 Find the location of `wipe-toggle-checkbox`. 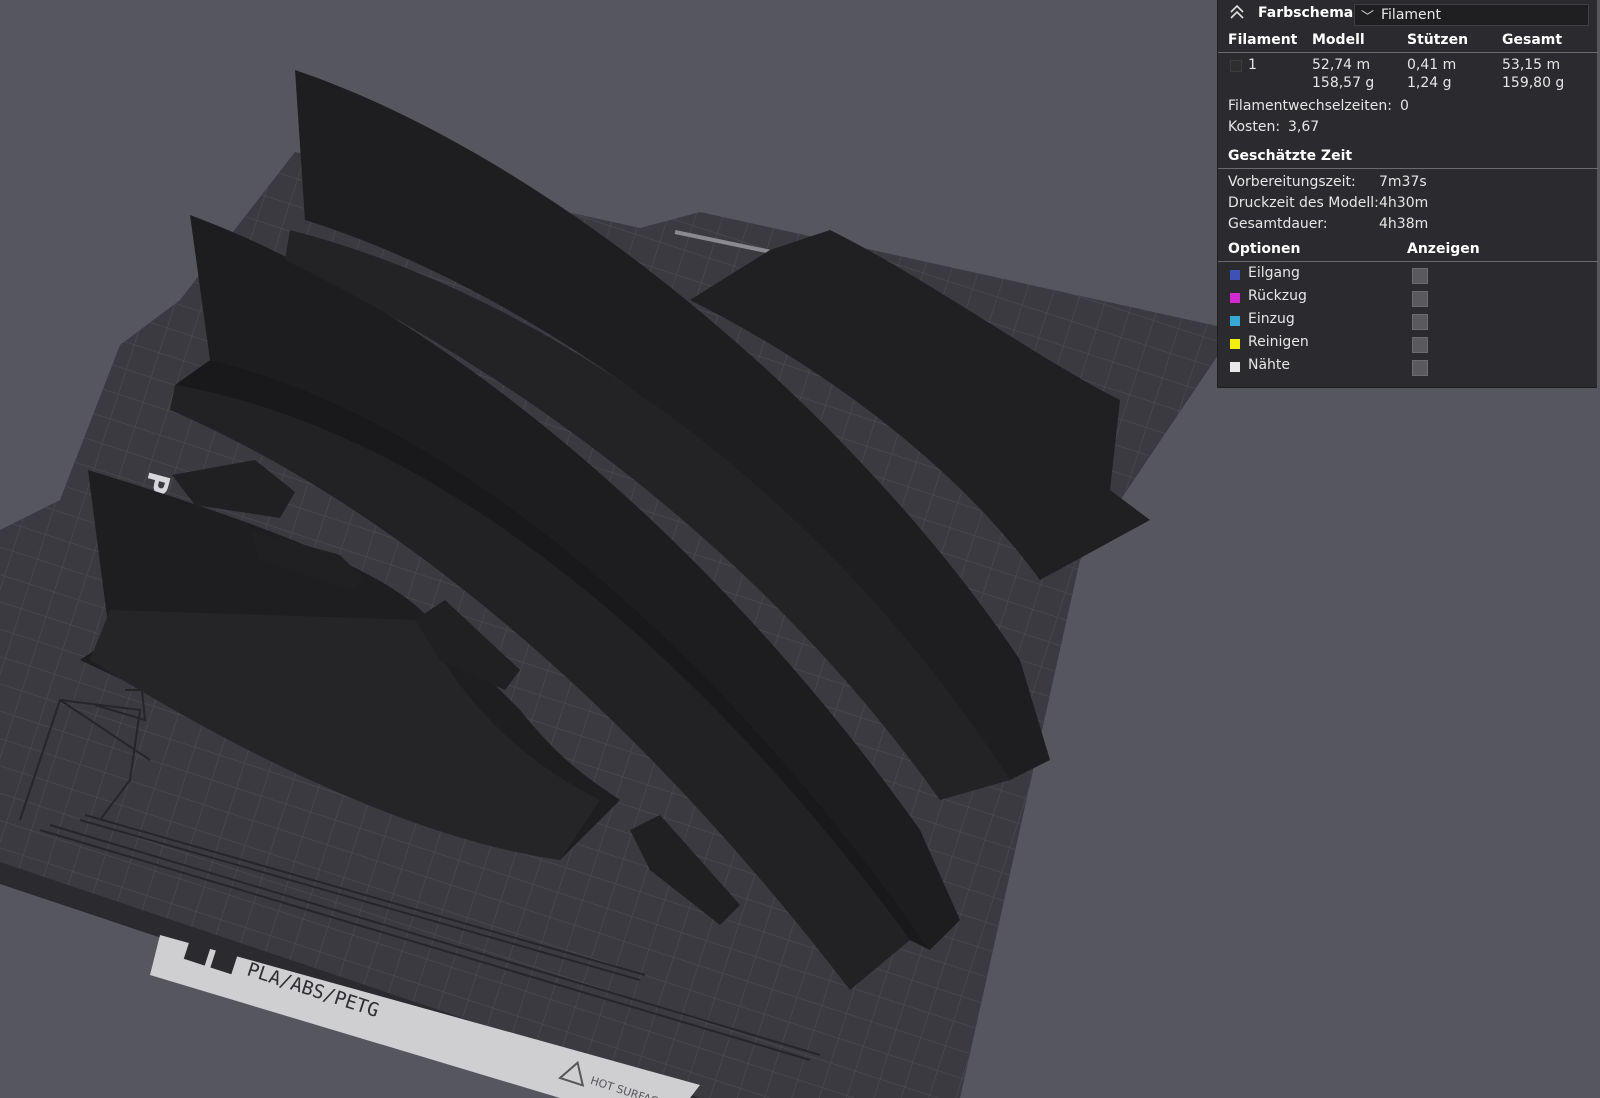

wipe-toggle-checkbox is located at coordinates (1420, 345).